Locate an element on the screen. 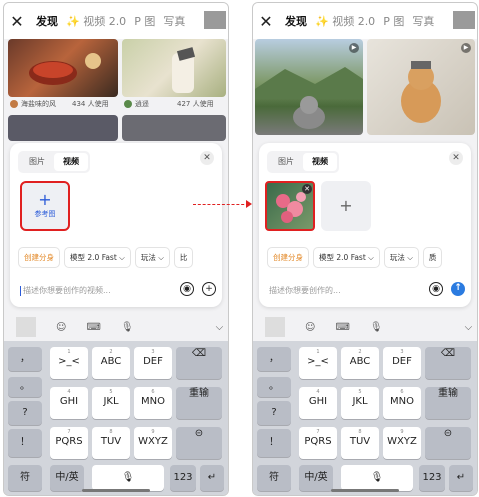 This screenshot has width=479, height=497. feed-image-hotpot is located at coordinates (63, 68).